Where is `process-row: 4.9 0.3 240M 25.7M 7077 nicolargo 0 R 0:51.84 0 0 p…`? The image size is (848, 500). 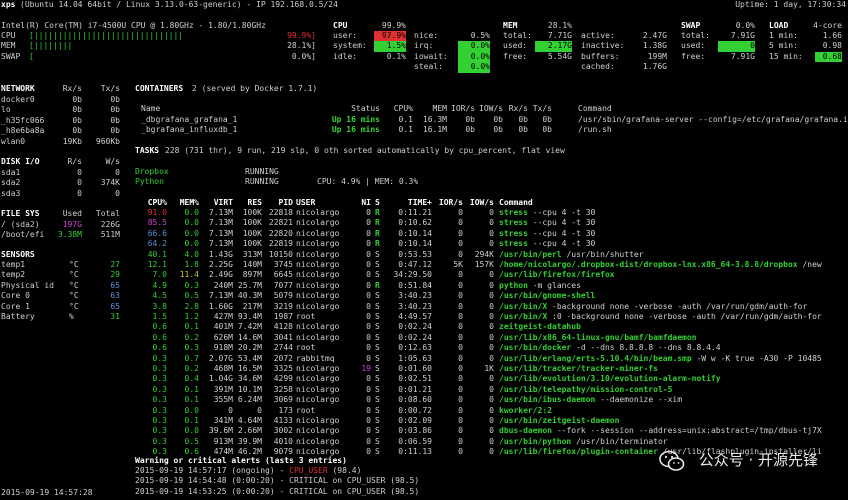 process-row: 4.9 0.3 240M 25.7M 7077 nicolargo 0 R 0:51.84 0 0 p… is located at coordinates (424, 286).